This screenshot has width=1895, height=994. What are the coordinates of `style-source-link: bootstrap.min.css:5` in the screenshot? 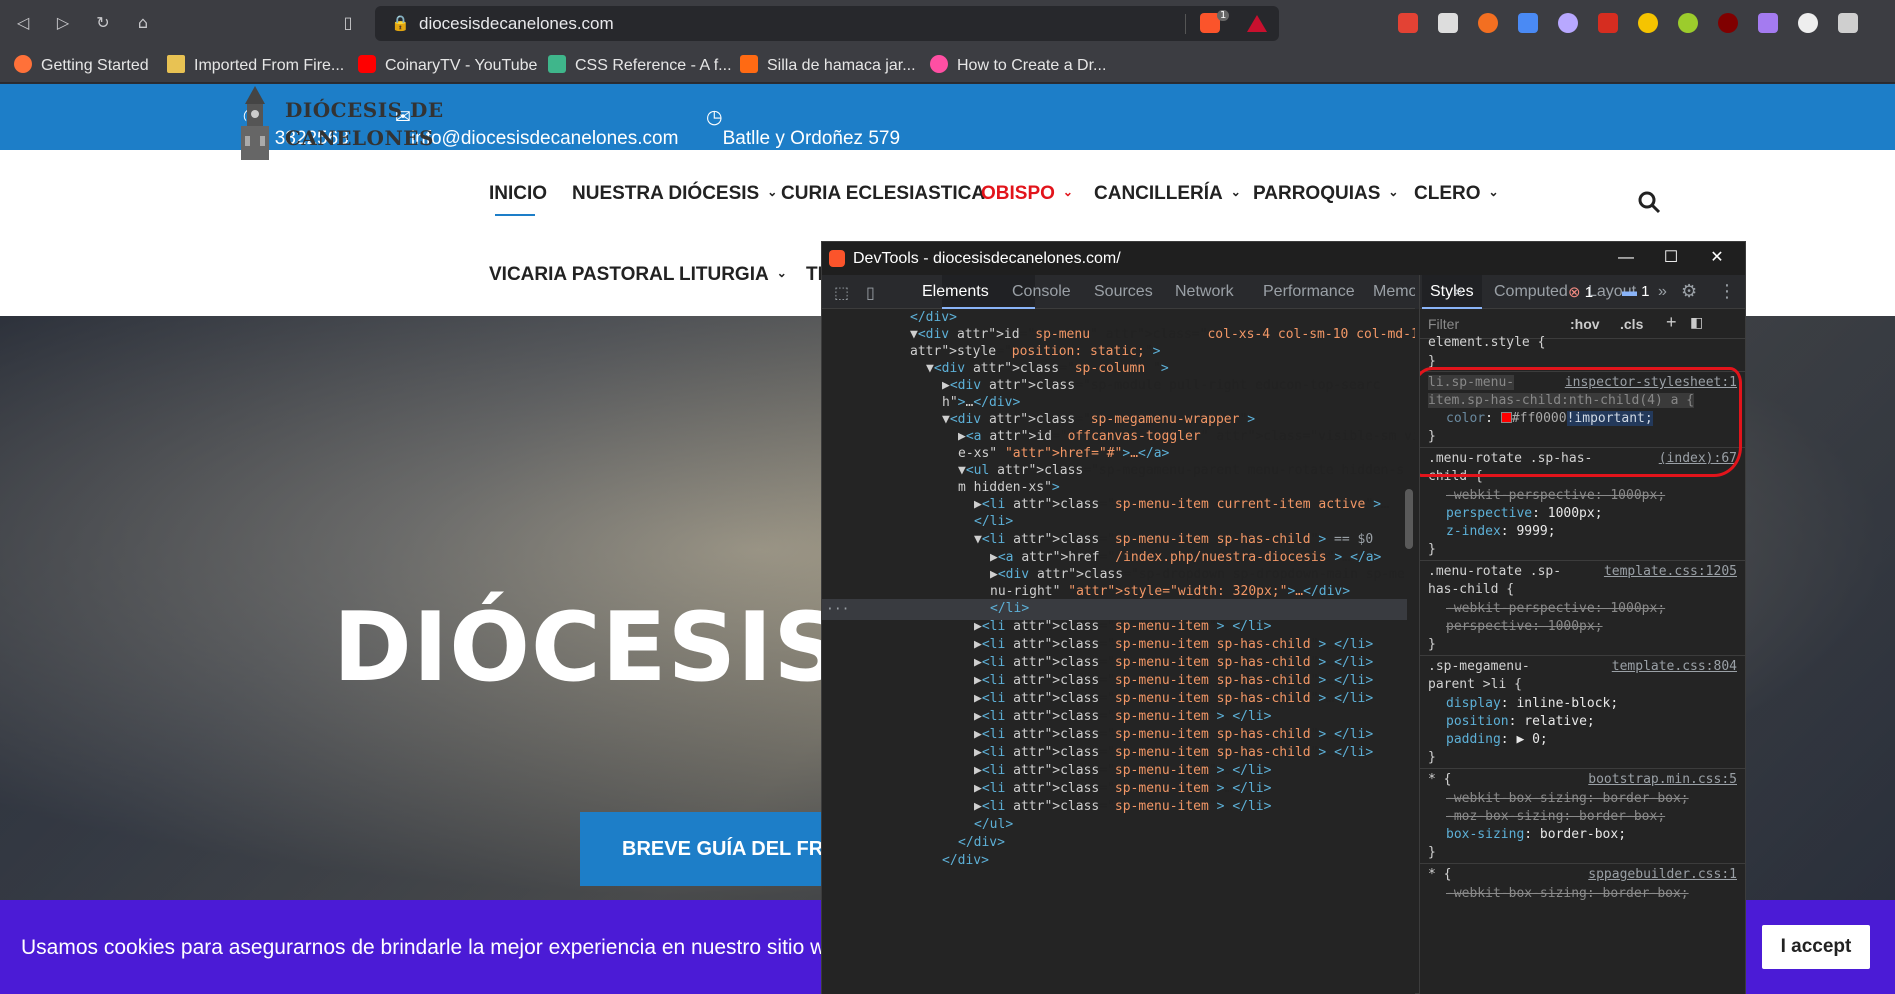 It's located at (1662, 779).